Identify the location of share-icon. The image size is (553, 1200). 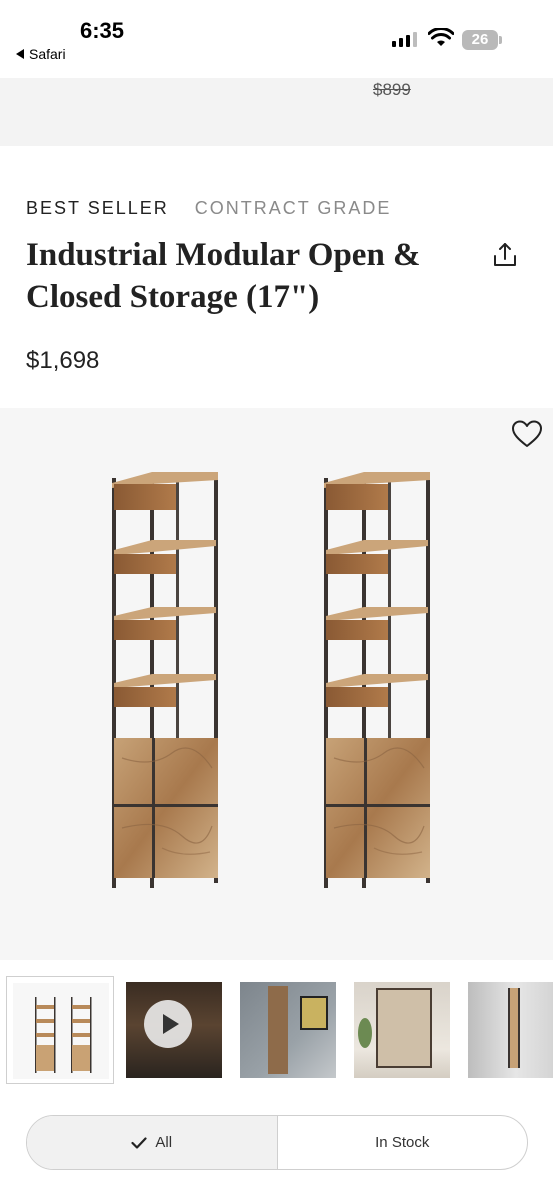
(505, 255).